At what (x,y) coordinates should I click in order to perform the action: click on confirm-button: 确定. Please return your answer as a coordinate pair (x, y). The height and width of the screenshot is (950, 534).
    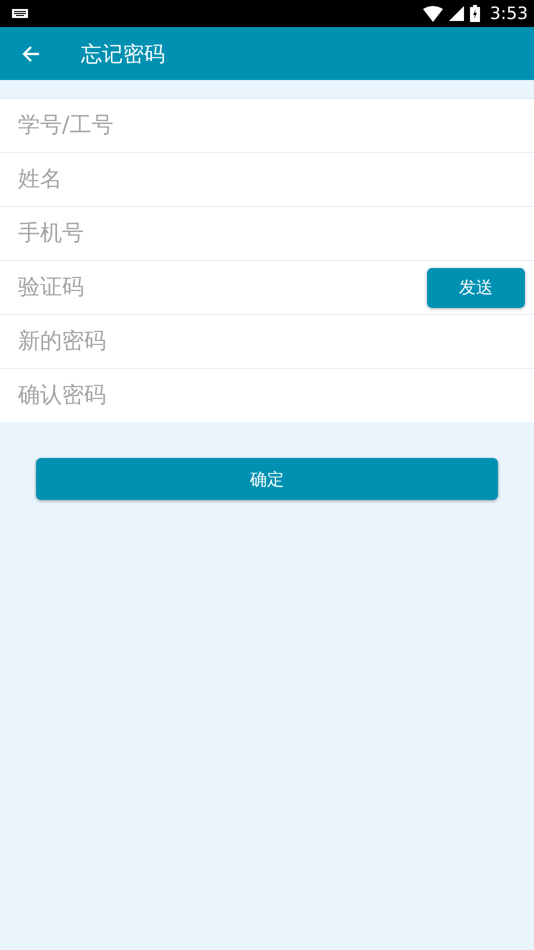
    Looking at the image, I should click on (267, 479).